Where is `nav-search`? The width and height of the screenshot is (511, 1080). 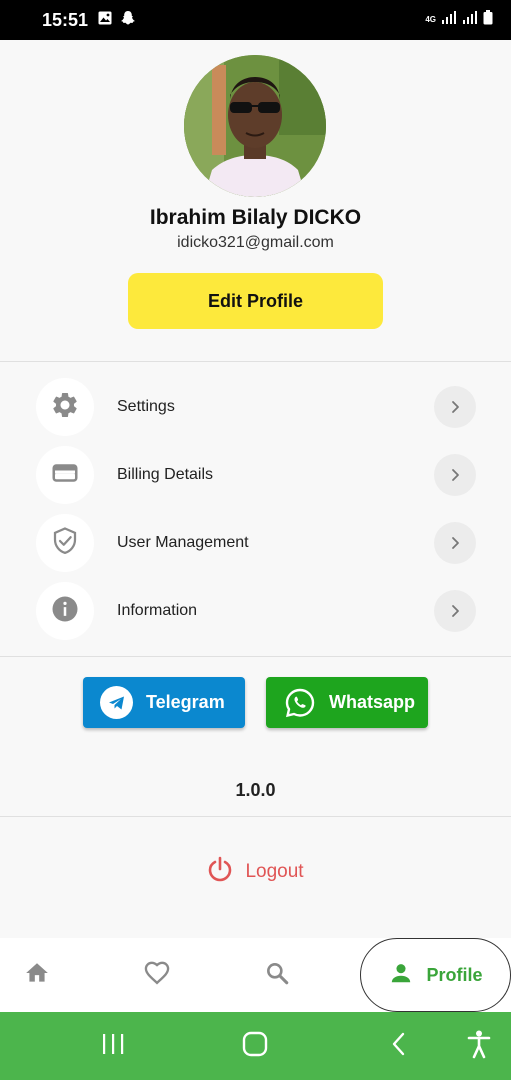 nav-search is located at coordinates (277, 975).